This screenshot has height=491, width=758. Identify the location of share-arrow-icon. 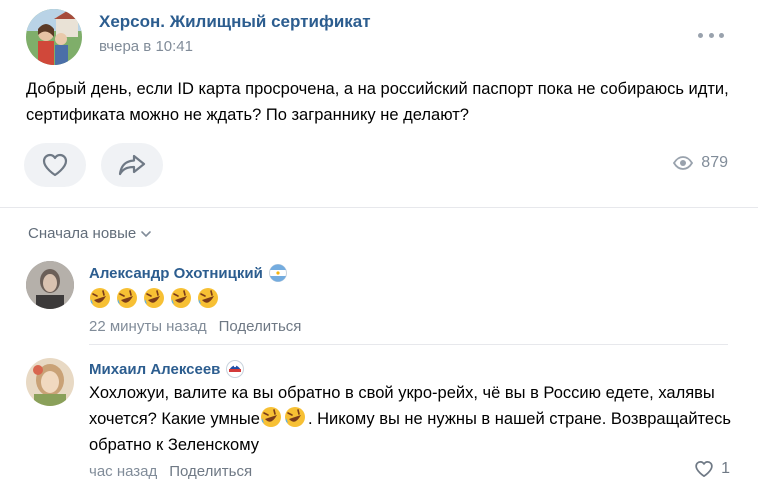
(132, 165).